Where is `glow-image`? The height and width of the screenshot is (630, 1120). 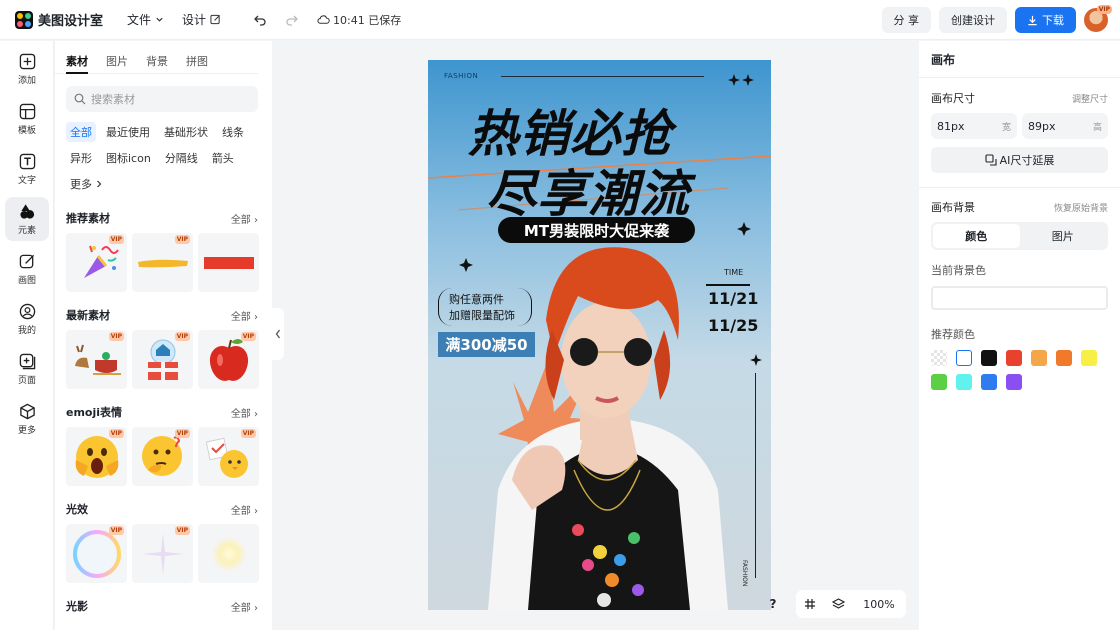 glow-image is located at coordinates (228, 553).